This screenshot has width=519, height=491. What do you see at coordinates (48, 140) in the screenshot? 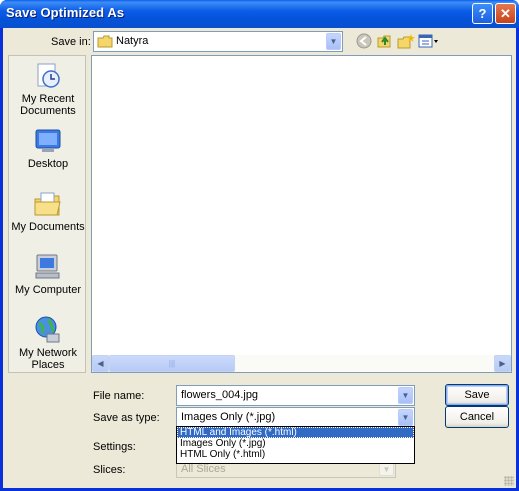
I see `desktop-icon` at bounding box center [48, 140].